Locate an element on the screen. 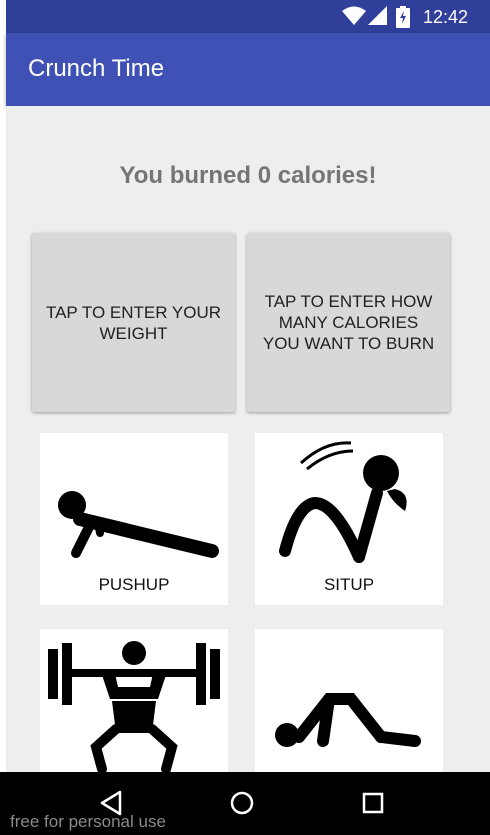 Image resolution: width=490 pixels, height=835 pixels. exercise-card-situp: SITUP is located at coordinates (349, 519).